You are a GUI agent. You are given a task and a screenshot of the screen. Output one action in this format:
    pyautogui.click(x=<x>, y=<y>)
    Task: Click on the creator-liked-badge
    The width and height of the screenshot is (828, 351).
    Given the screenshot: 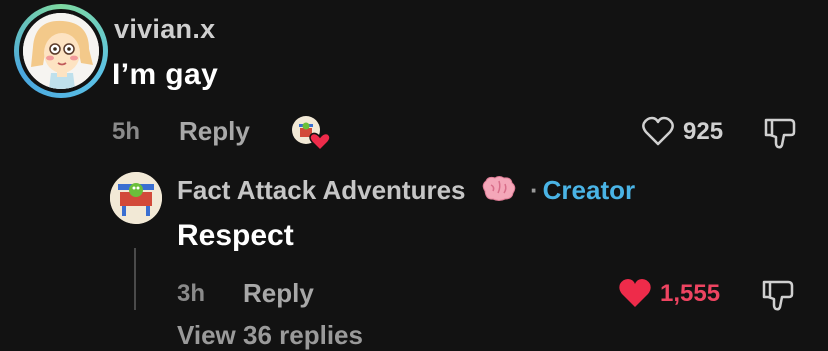 What is the action you would take?
    pyautogui.click(x=310, y=133)
    